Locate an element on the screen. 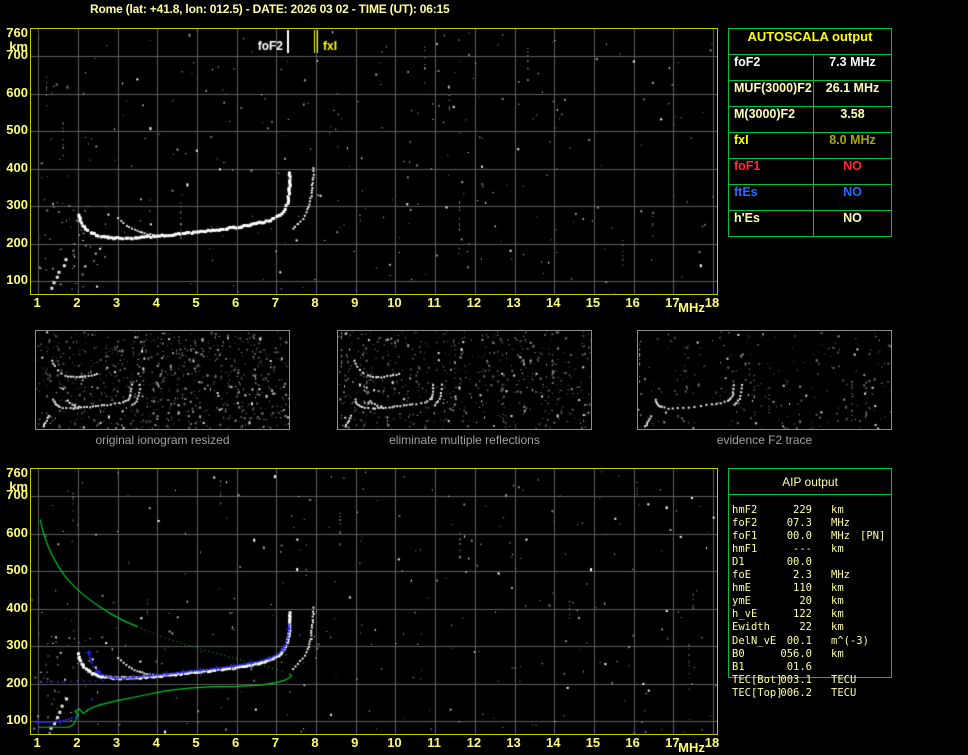 This screenshot has height=755, width=968. aip-row-value: 003.1 is located at coordinates (796, 679).